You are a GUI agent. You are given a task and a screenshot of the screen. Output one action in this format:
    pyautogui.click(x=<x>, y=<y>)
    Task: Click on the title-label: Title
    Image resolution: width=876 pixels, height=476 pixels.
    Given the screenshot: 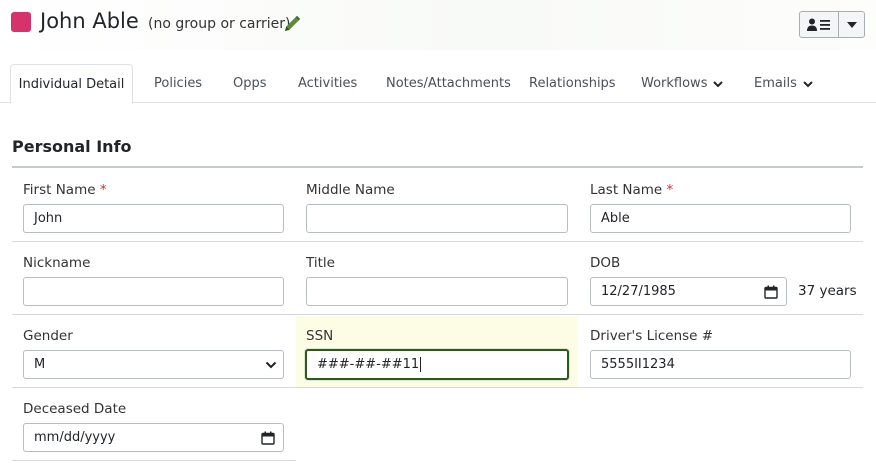 What is the action you would take?
    pyautogui.click(x=320, y=263)
    